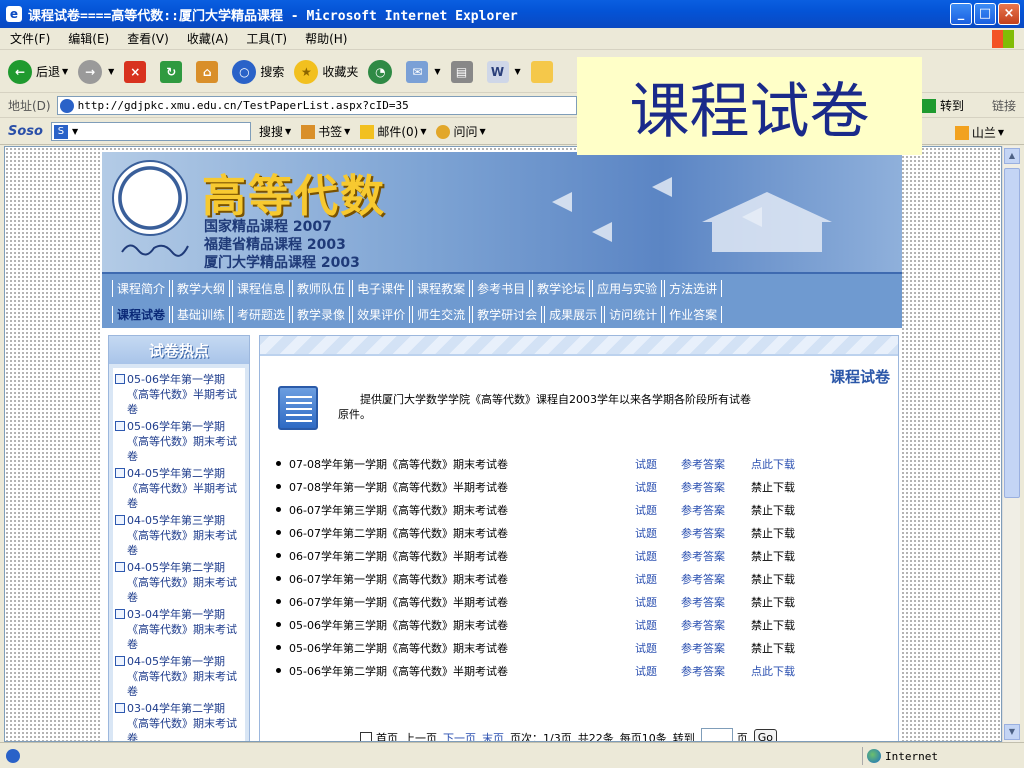 This screenshot has width=1024, height=768. What do you see at coordinates (258, 71) in the screenshot?
I see `search-button: ○ 搜索` at bounding box center [258, 71].